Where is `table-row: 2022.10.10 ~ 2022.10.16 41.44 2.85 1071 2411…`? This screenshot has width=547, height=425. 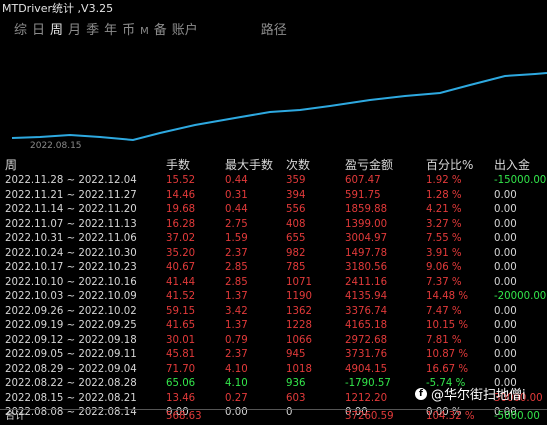 table-row: 2022.10.10 ~ 2022.10.16 41.44 2.85 1071 2411… is located at coordinates (273, 283).